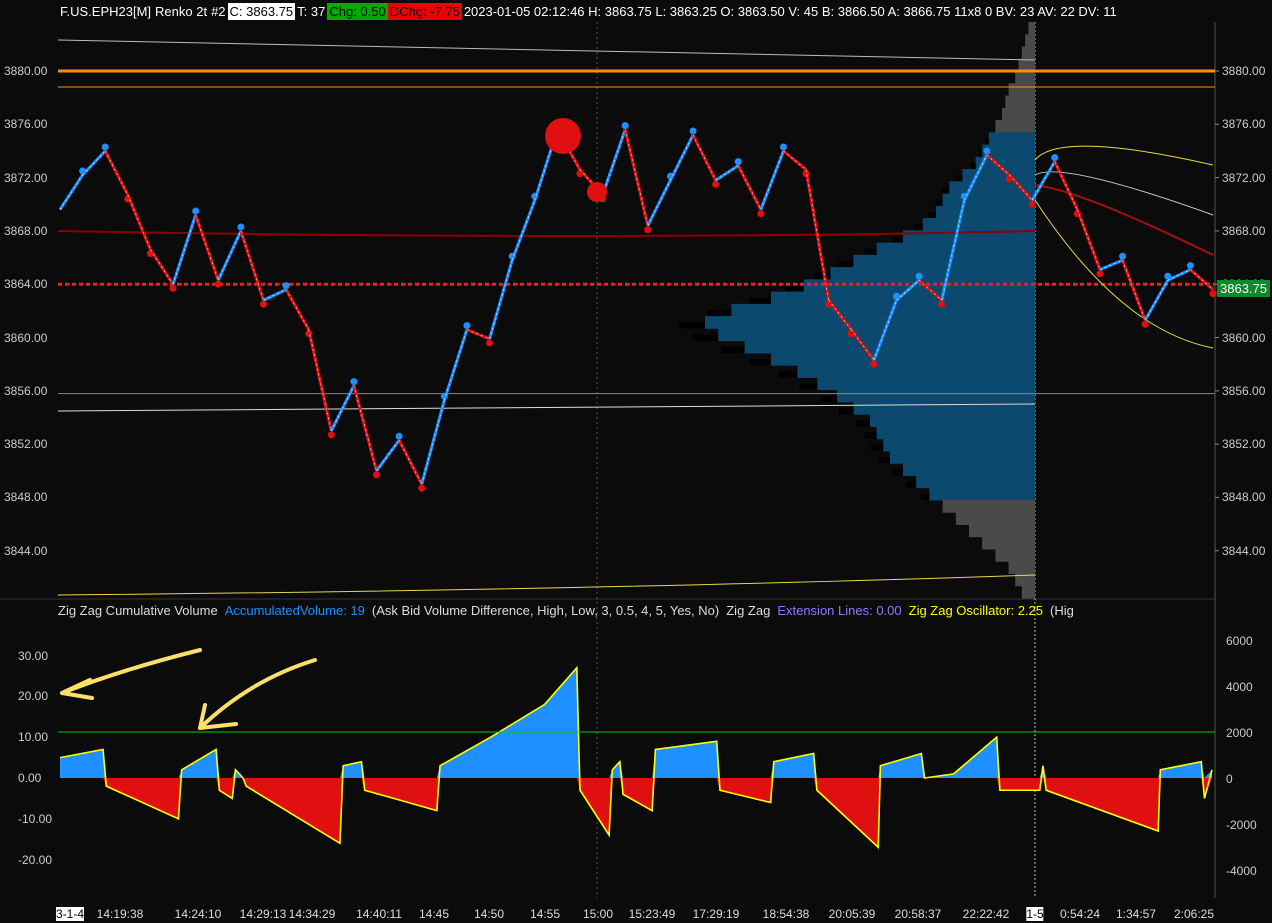 The width and height of the screenshot is (1272, 923). Describe the element at coordinates (33, 655) in the screenshot. I see `oscillator-tick-label: 30.00` at that location.